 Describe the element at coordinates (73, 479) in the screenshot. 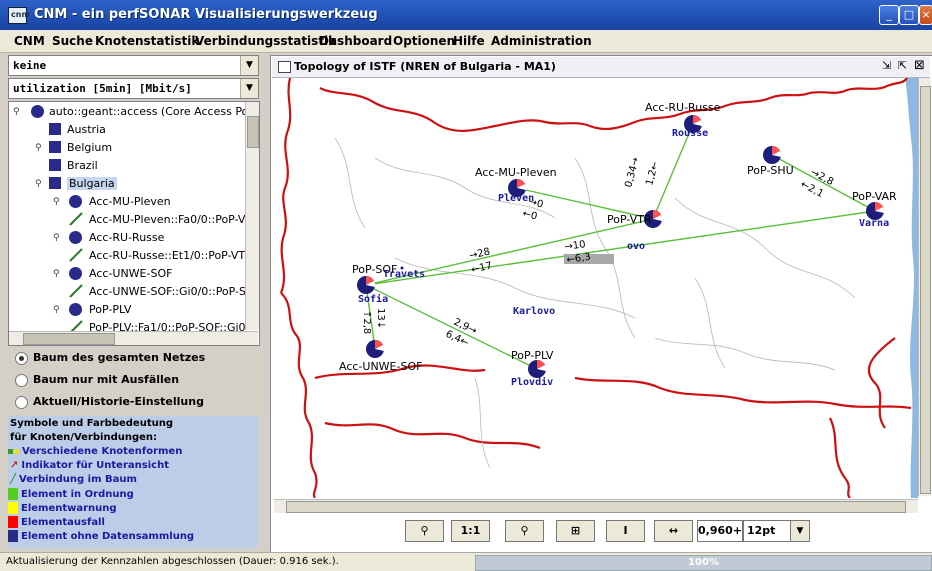

I see `legend-item: ╱ Verbindung im Baum` at that location.